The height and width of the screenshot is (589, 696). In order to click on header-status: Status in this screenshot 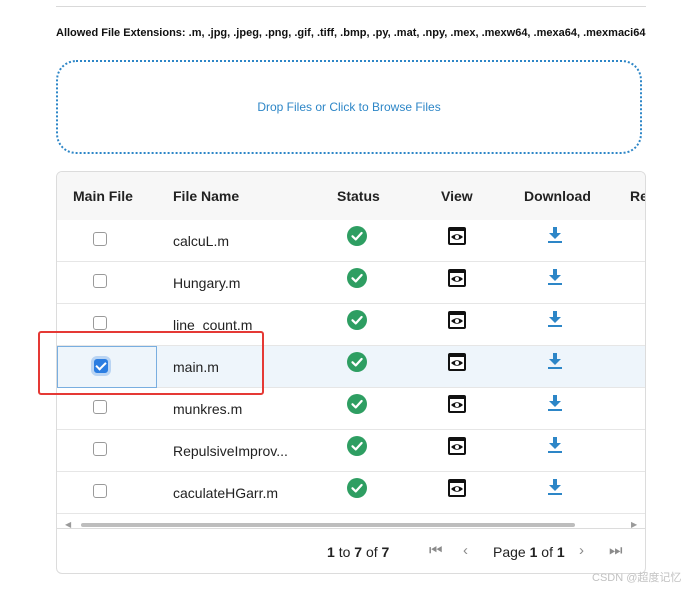, I will do `click(358, 196)`.